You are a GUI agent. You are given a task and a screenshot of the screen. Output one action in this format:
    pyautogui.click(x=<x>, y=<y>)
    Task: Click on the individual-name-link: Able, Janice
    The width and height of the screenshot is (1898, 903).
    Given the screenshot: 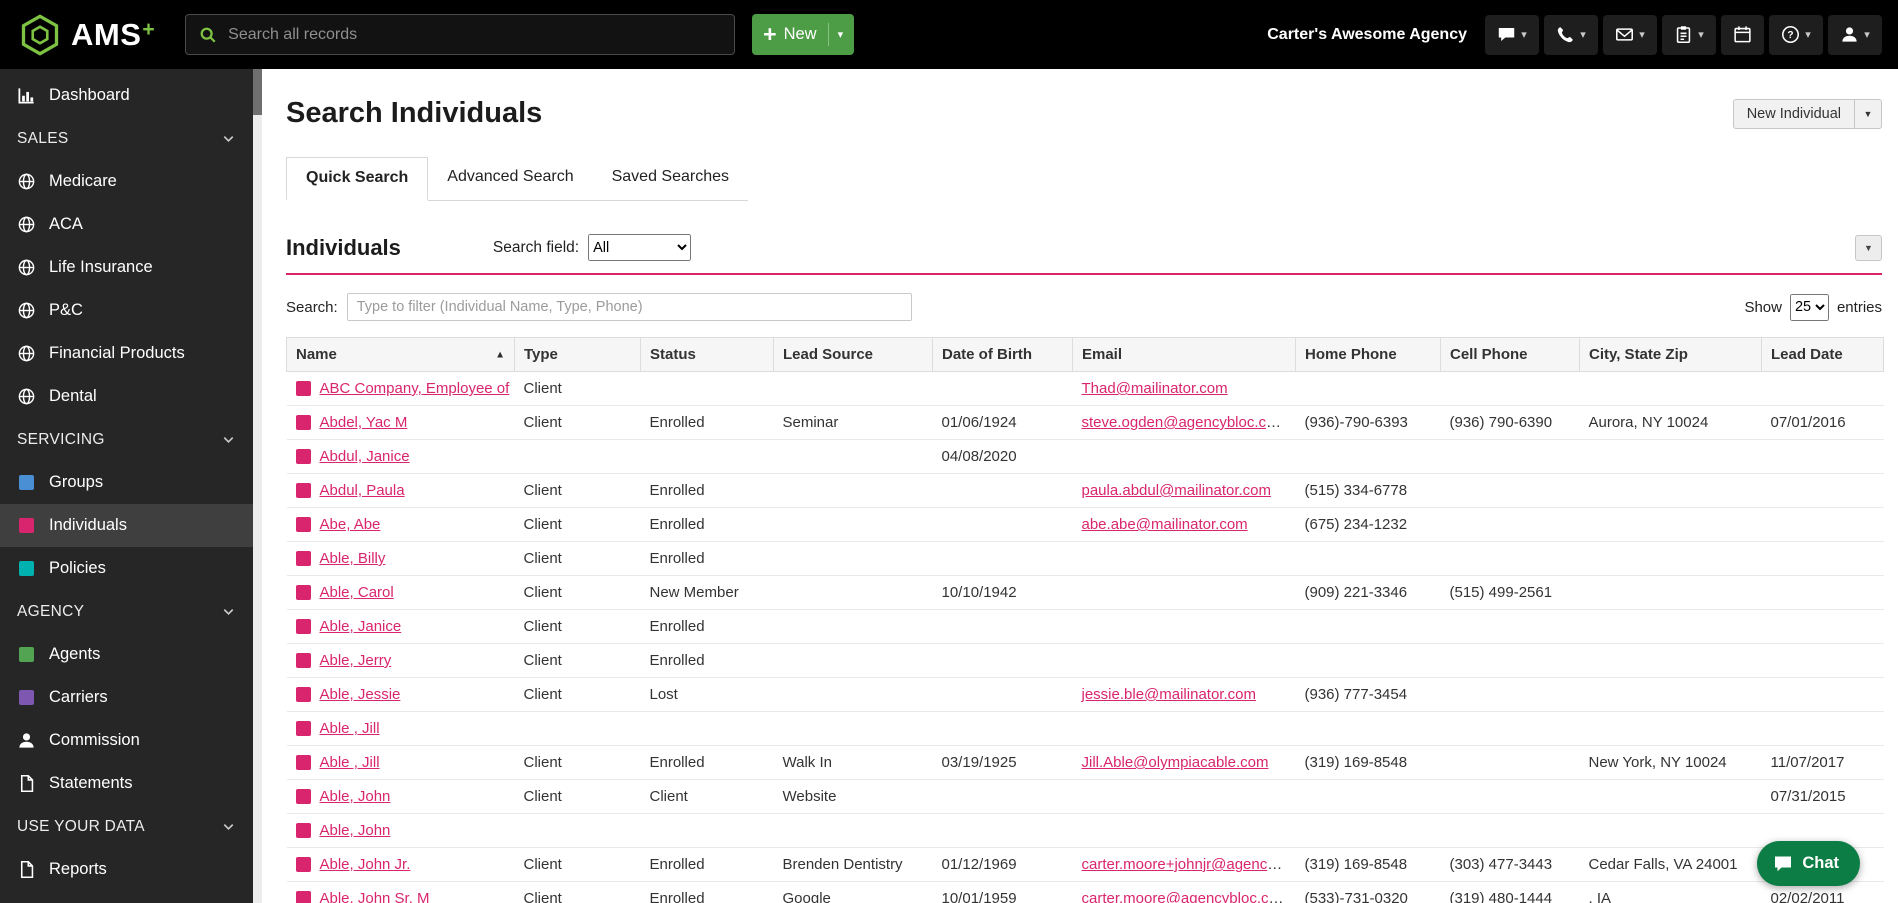 What is the action you would take?
    pyautogui.click(x=361, y=626)
    